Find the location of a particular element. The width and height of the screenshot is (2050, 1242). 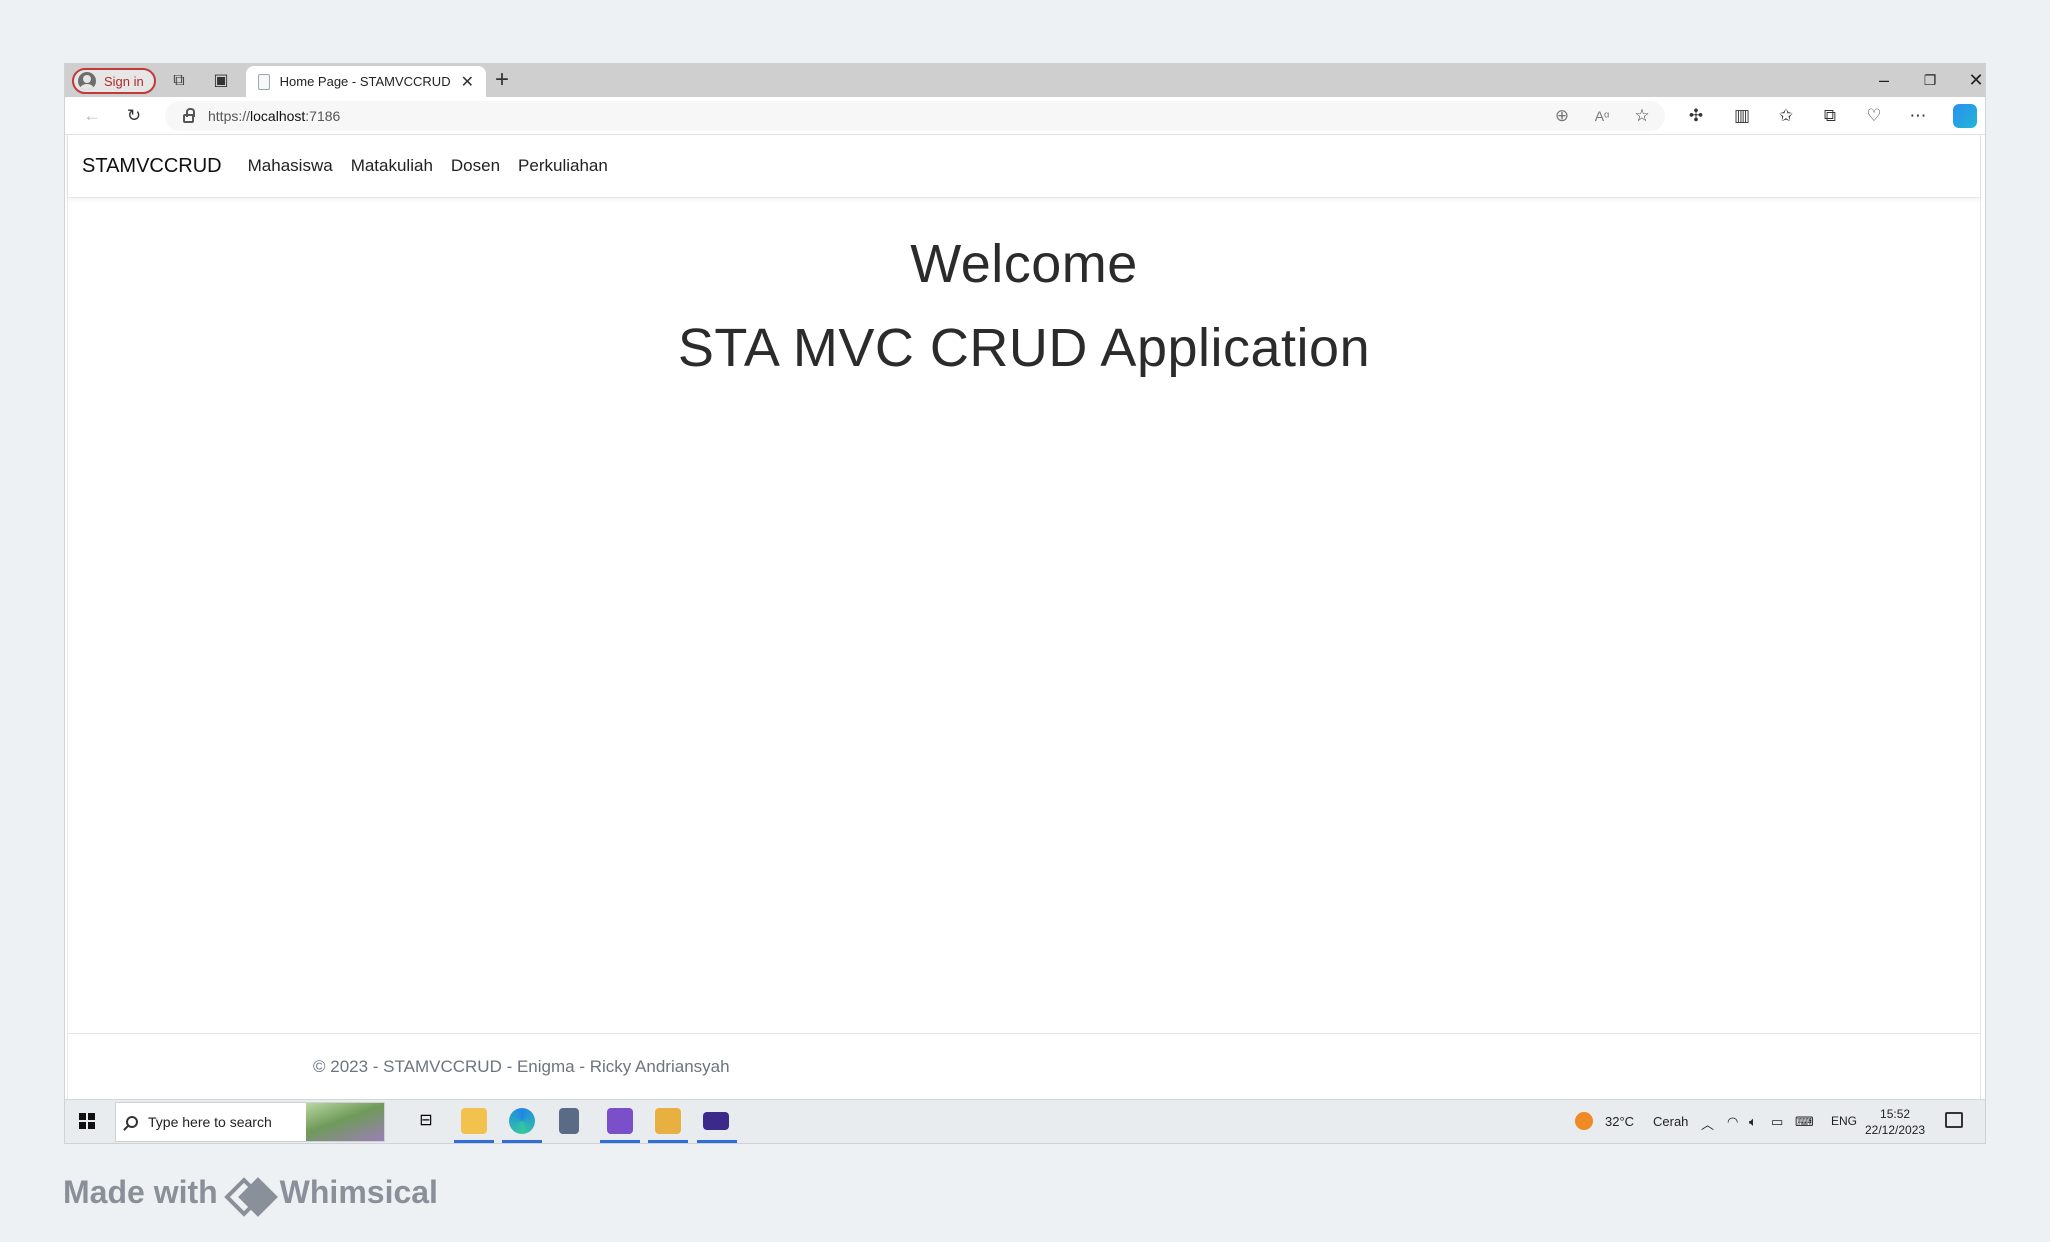

nav-link-matakuliah: Matakuliah is located at coordinates (392, 166).